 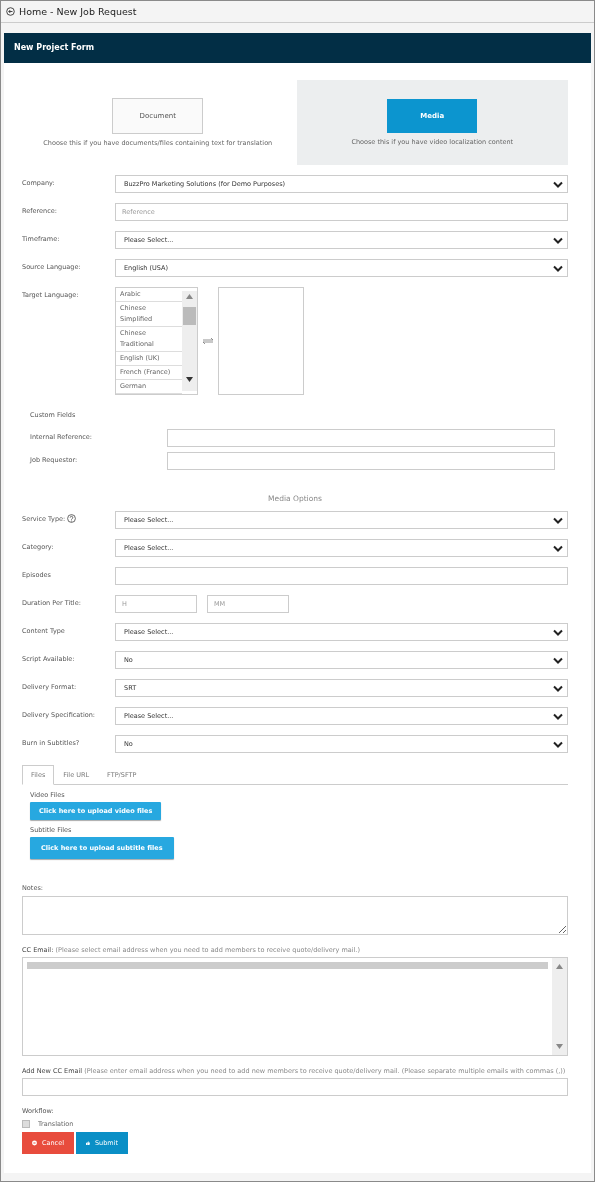 I want to click on notes-field, so click(x=295, y=915).